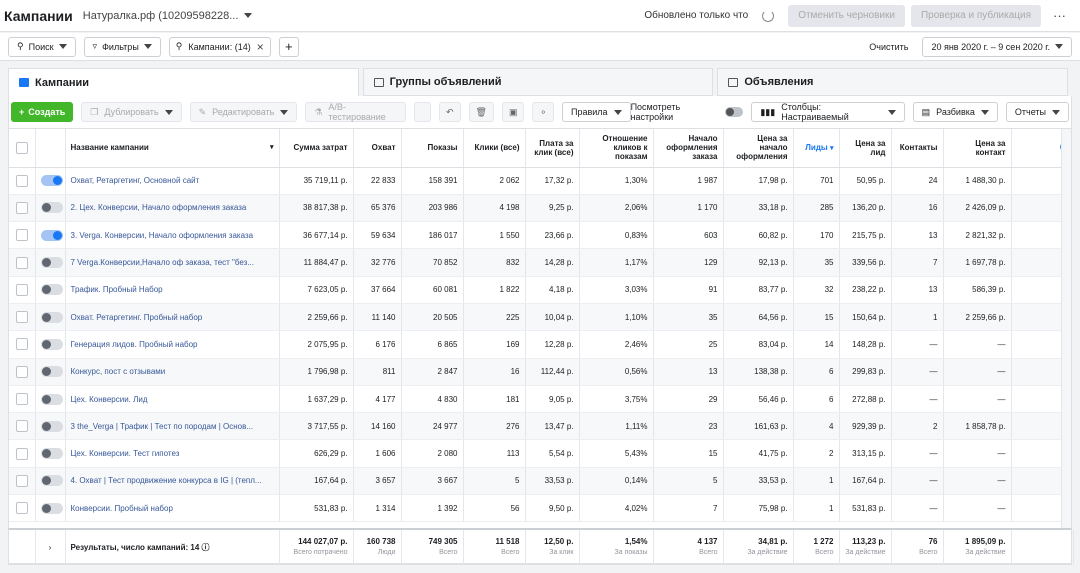  Describe the element at coordinates (432, 148) in the screenshot. I see `col-impressions: Показы` at that location.